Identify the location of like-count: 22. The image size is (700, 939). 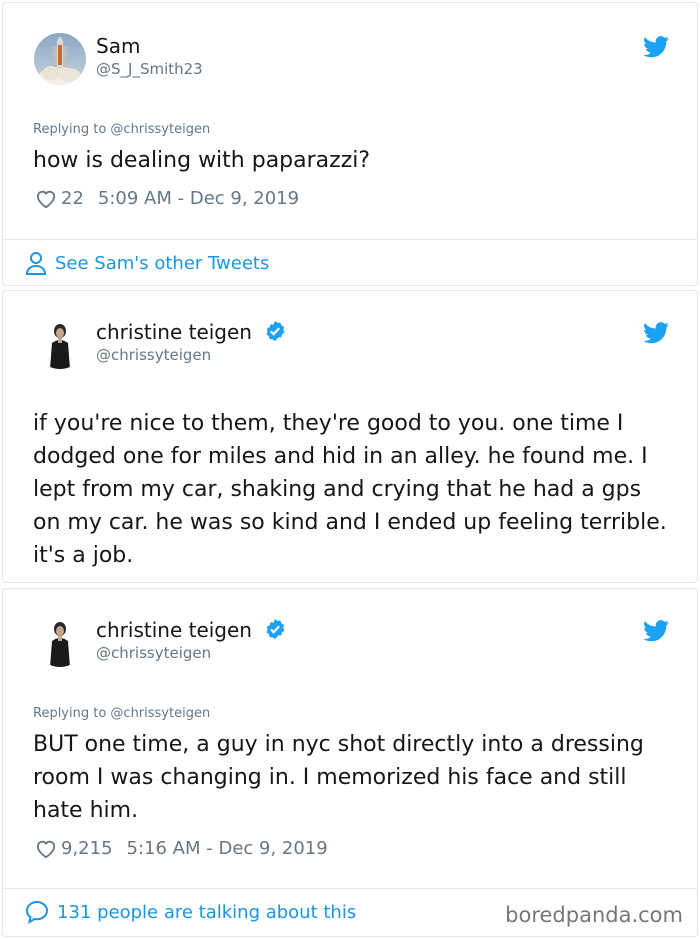
(72, 198).